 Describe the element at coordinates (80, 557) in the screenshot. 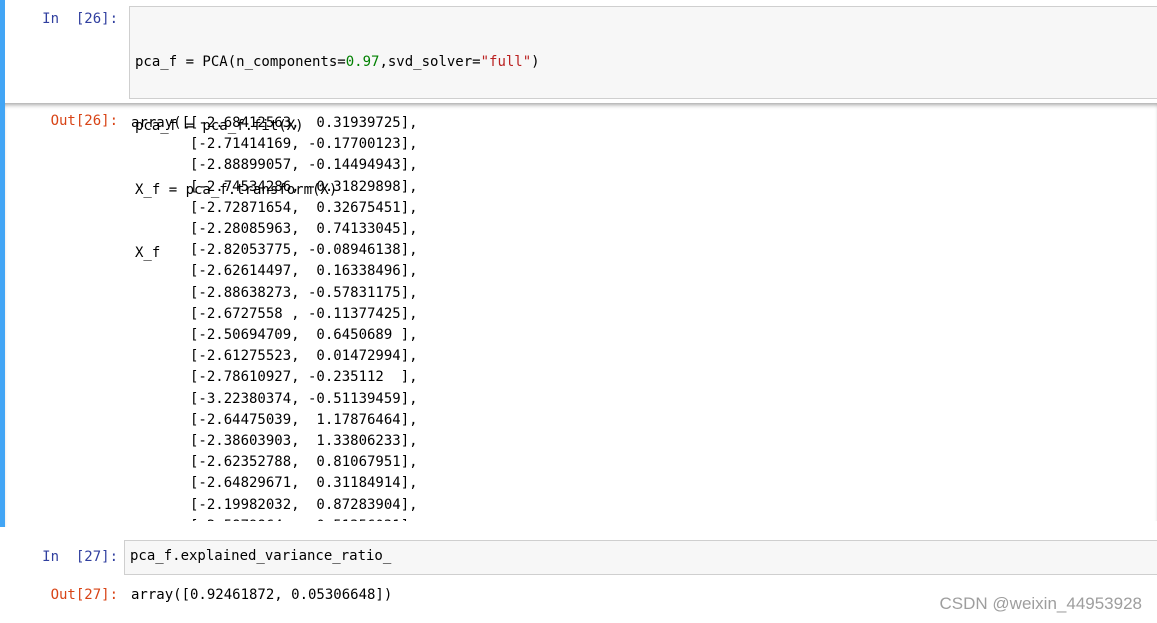

I see `in-prompt-27: In [27]:` at that location.